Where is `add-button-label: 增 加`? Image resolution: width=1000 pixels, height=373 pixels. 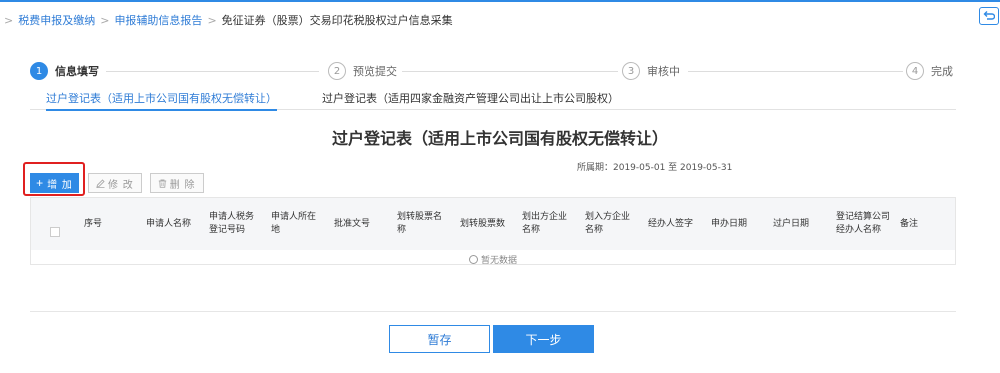
add-button-label: 增 加 is located at coordinates (60, 185).